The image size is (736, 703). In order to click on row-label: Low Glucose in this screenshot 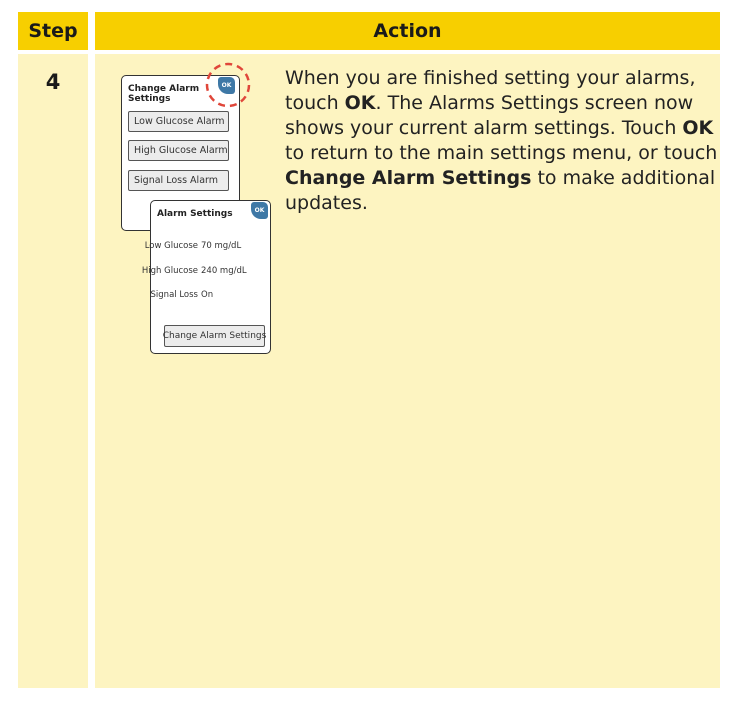, I will do `click(171, 246)`.